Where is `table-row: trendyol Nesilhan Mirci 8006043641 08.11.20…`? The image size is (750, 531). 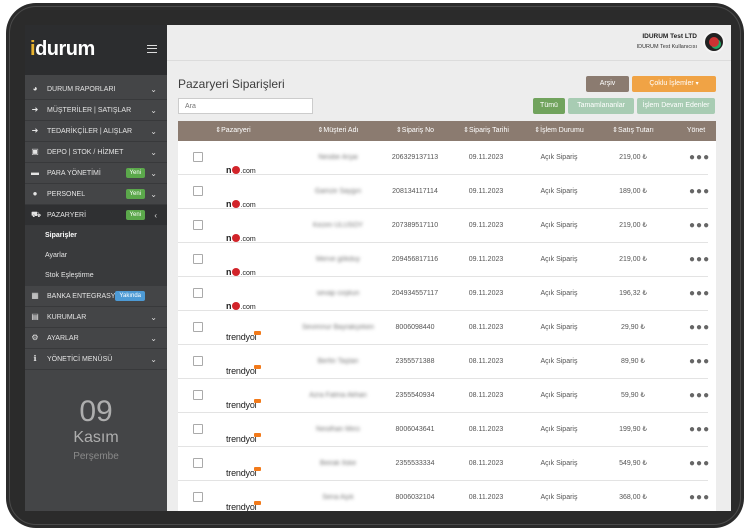
table-row: trendyol Nesilhan Mirci 8006043641 08.11.20… is located at coordinates (444, 430).